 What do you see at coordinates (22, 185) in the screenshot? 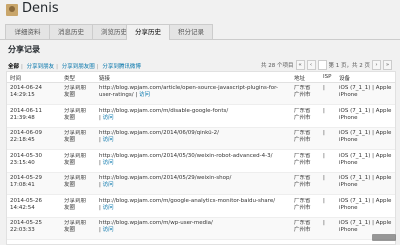
I see `time-text: 17:08:41` at bounding box center [22, 185].